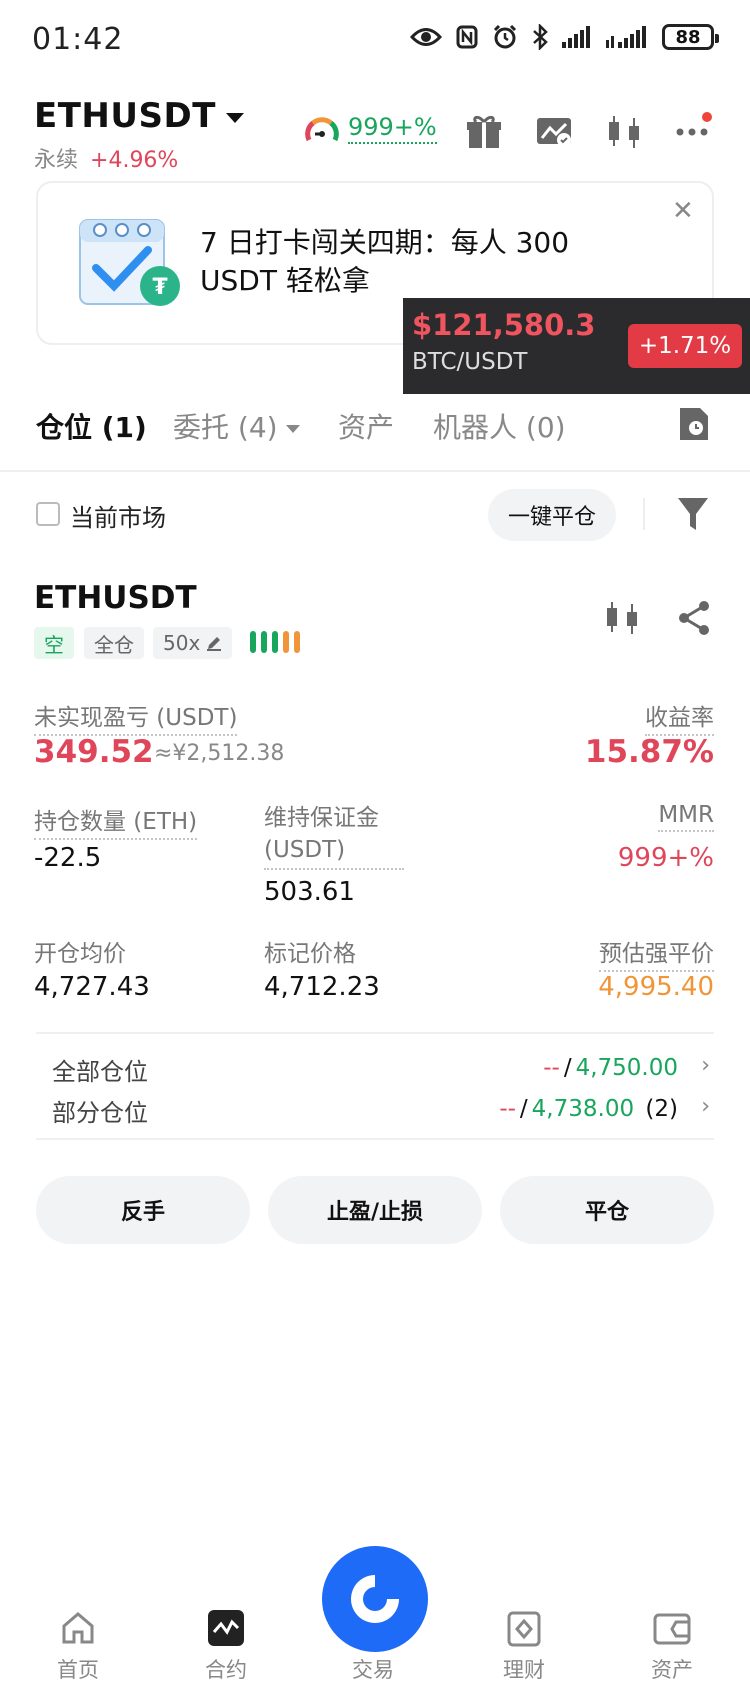  What do you see at coordinates (219, 753) in the screenshot?
I see `unrealized-pnl-cny: ≈¥2,512.38` at bounding box center [219, 753].